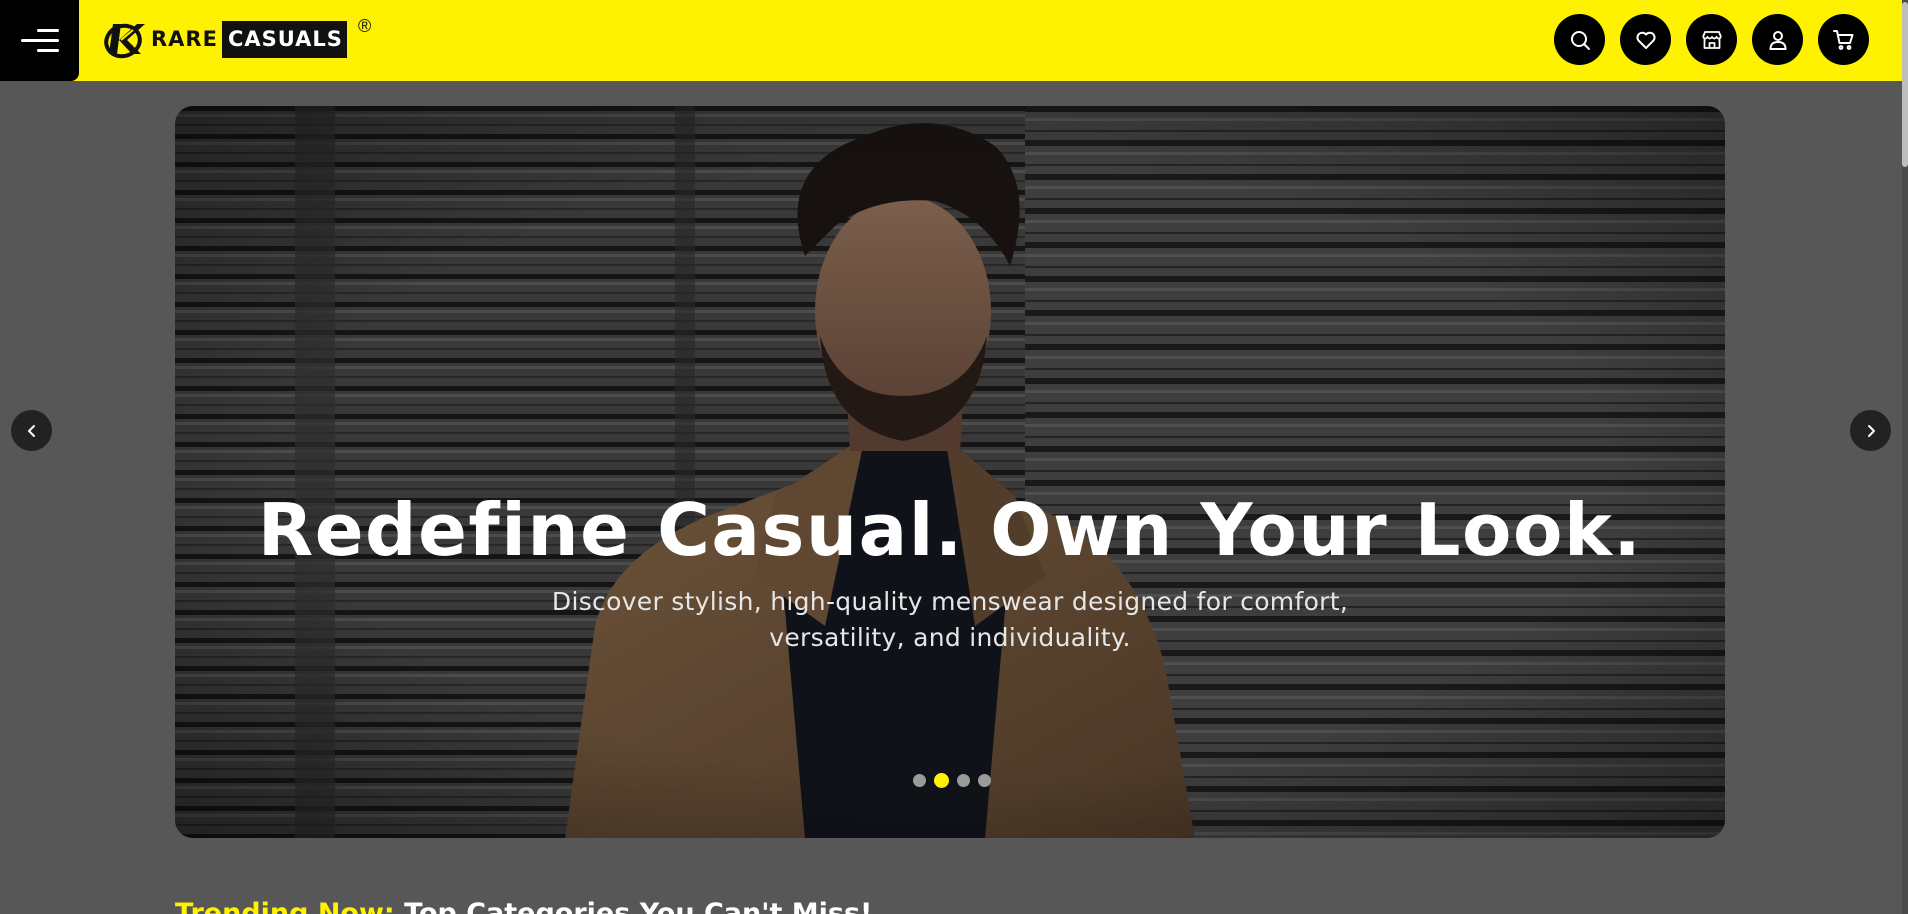 The image size is (1908, 914). I want to click on carousel-prev-button, so click(31, 430).